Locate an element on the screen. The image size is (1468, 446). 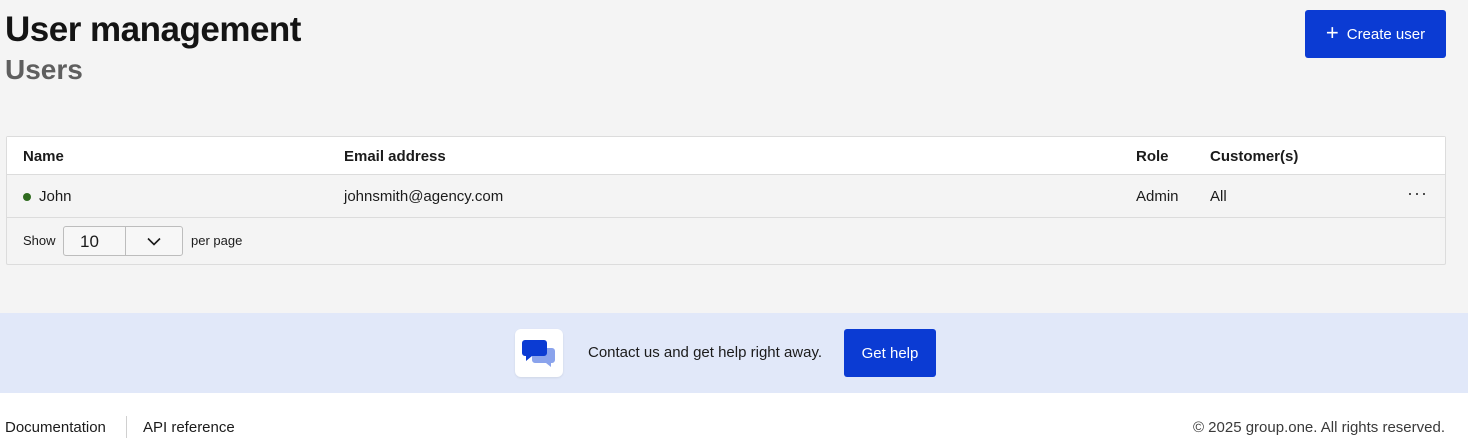
column-header-email: Email address is located at coordinates (395, 156).